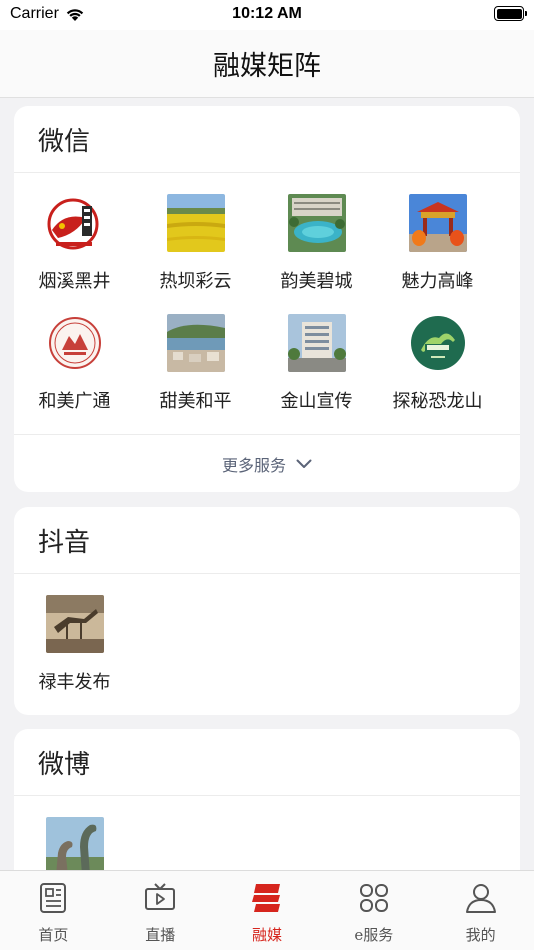  I want to click on account-item, so click(74, 833).